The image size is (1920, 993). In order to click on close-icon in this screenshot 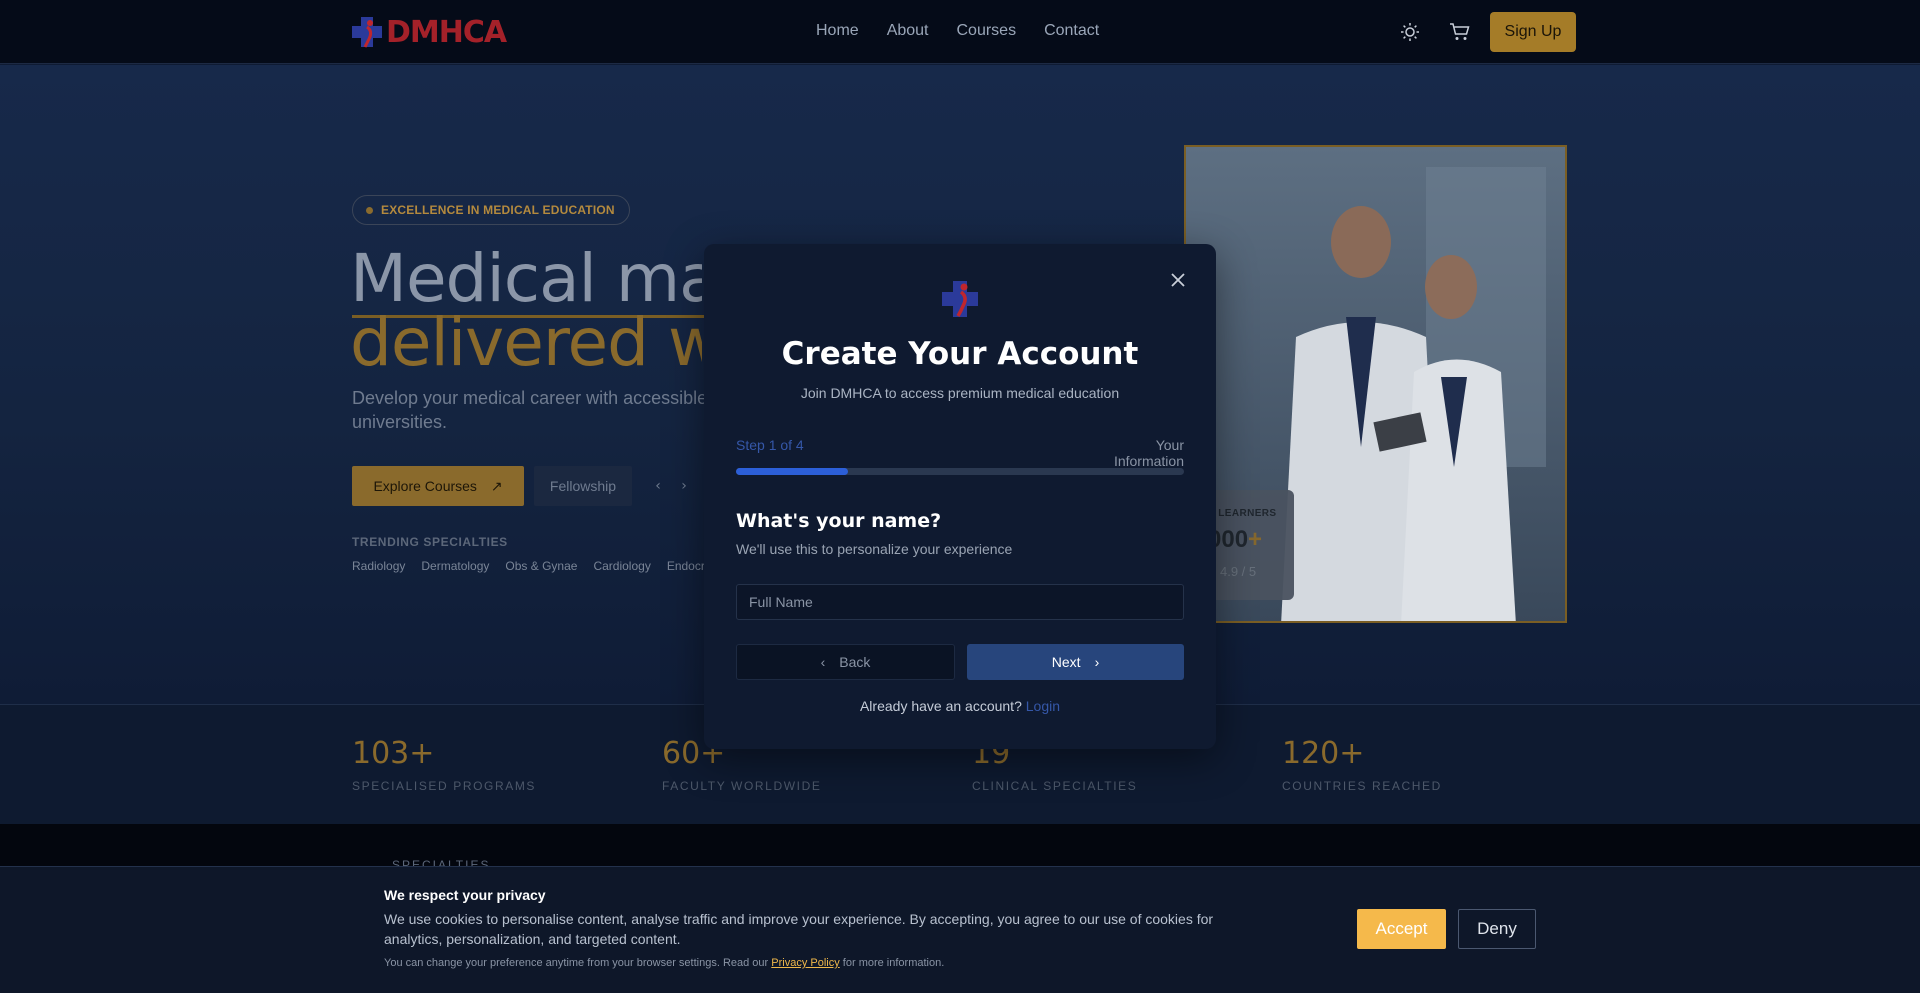, I will do `click(1178, 280)`.